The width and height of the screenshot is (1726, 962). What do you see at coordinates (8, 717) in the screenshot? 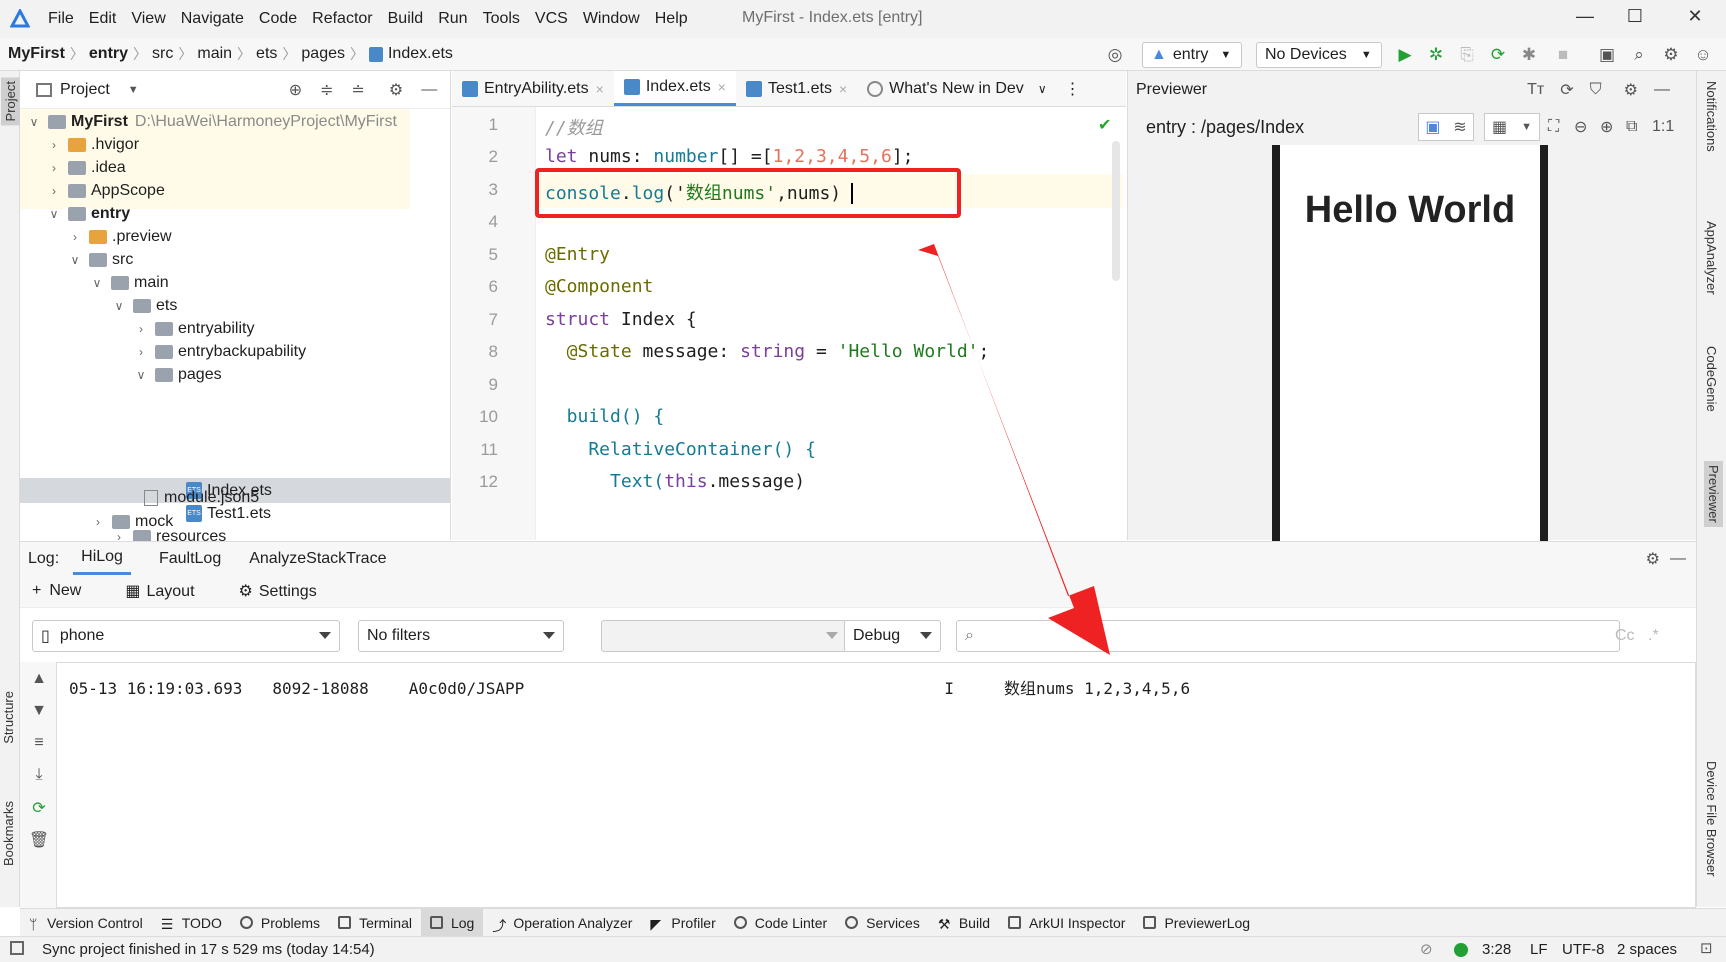
I see `structure-tool-tab: Structure` at bounding box center [8, 717].